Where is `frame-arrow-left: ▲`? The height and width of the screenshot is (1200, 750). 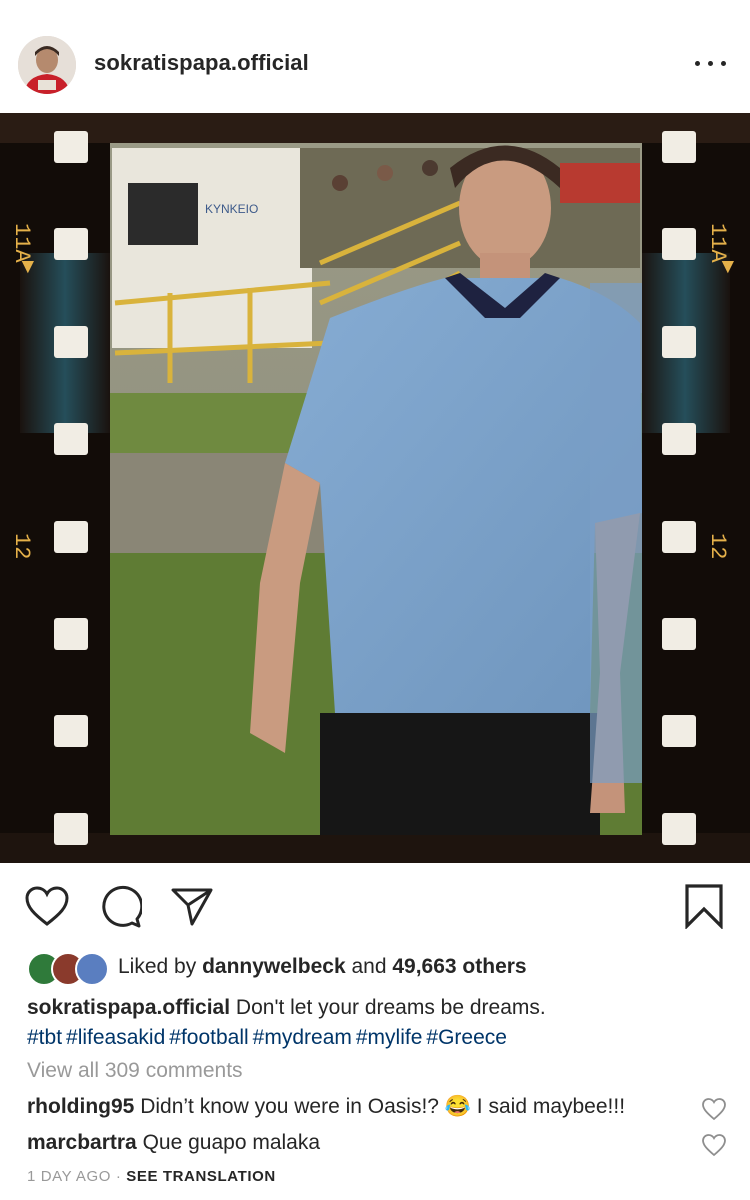
frame-arrow-left: ▲ is located at coordinates (27, 268).